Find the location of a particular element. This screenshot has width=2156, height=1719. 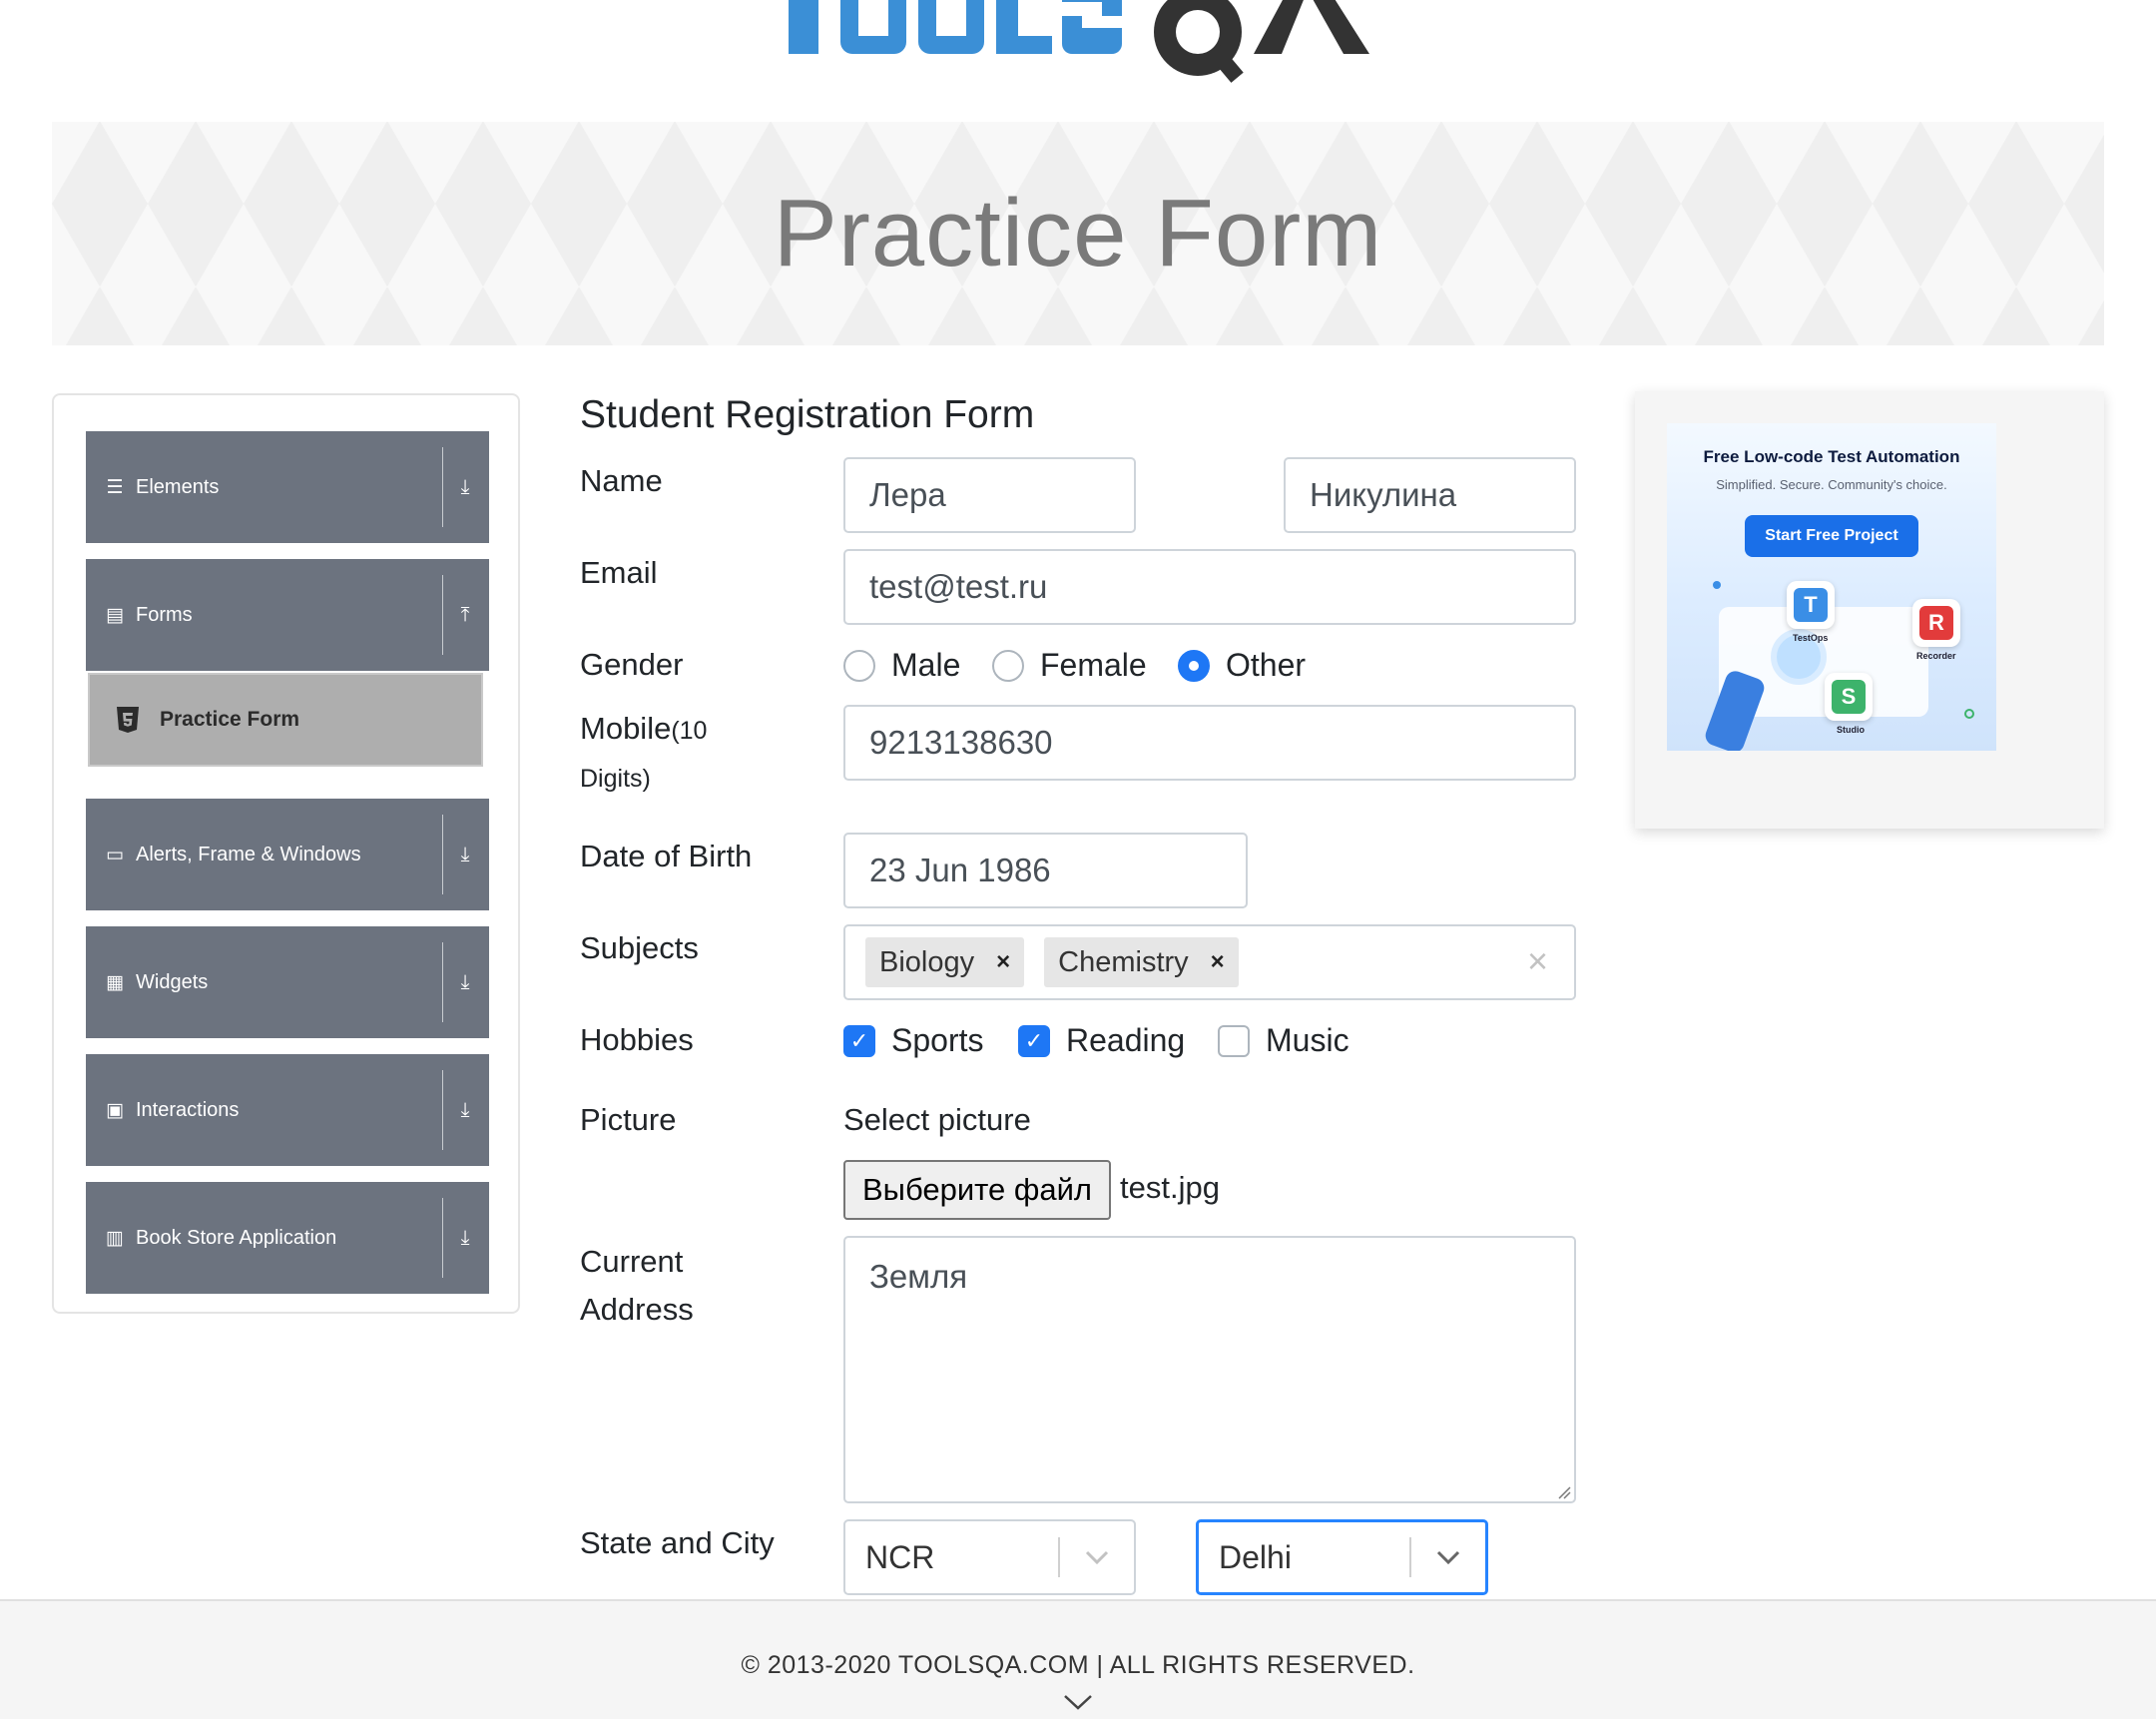

toolsqa-wordmark is located at coordinates (1079, 41).